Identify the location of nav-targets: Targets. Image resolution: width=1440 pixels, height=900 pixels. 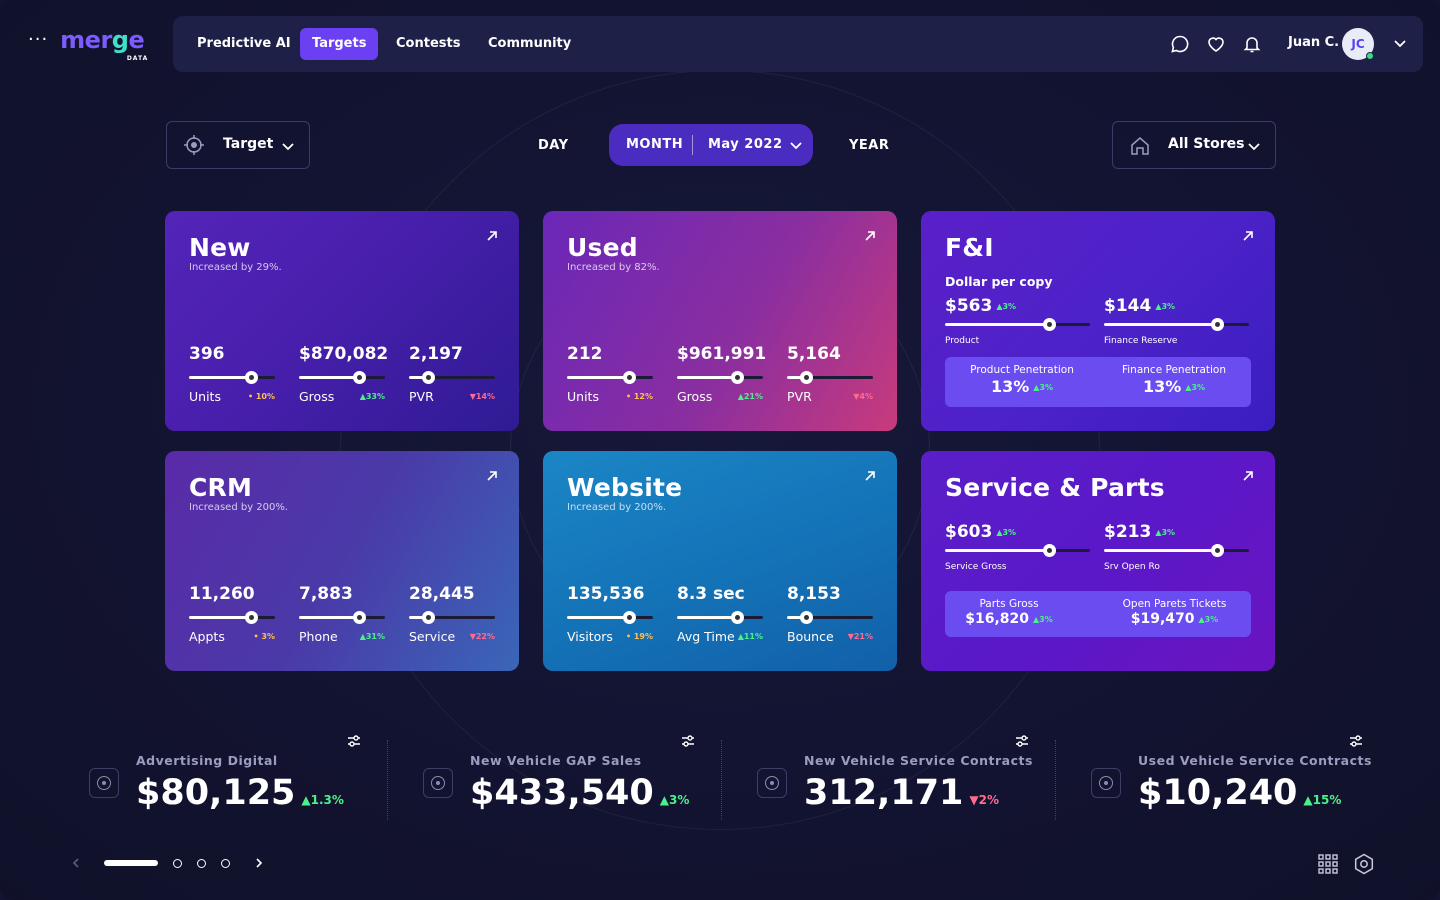
(339, 44).